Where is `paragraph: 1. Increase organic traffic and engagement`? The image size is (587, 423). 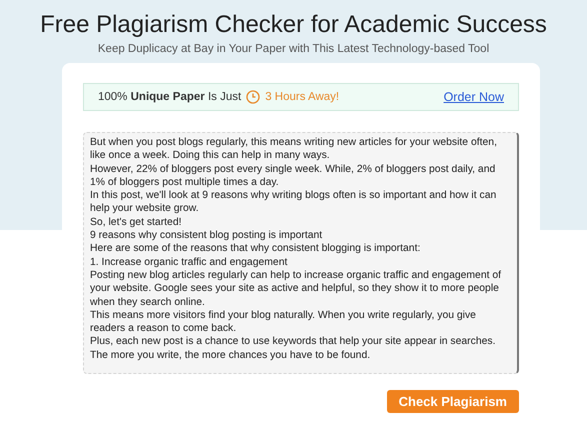 paragraph: 1. Increase organic traffic and engagement is located at coordinates (189, 262).